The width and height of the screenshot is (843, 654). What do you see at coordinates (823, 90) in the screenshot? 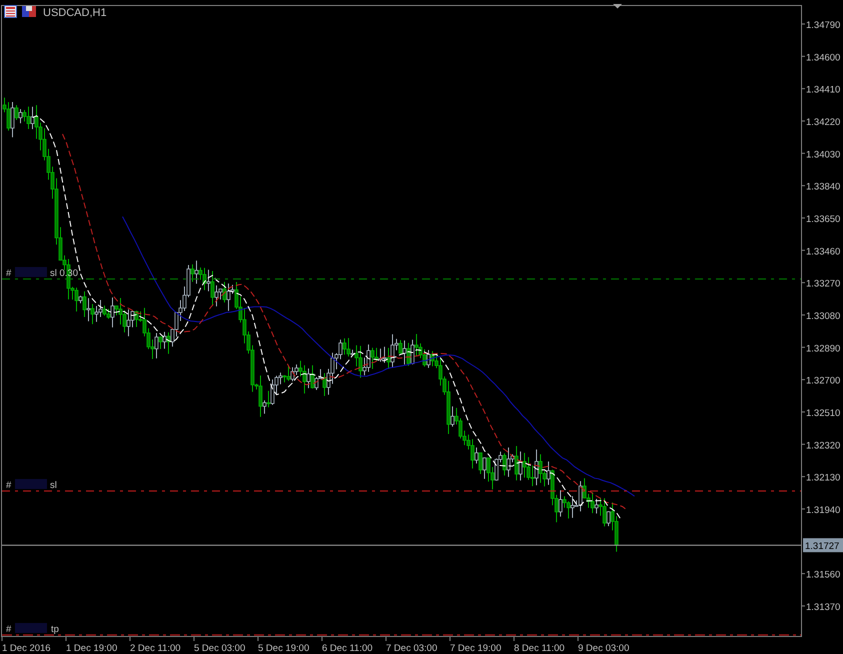
I see `price-label: 1.34410` at bounding box center [823, 90].